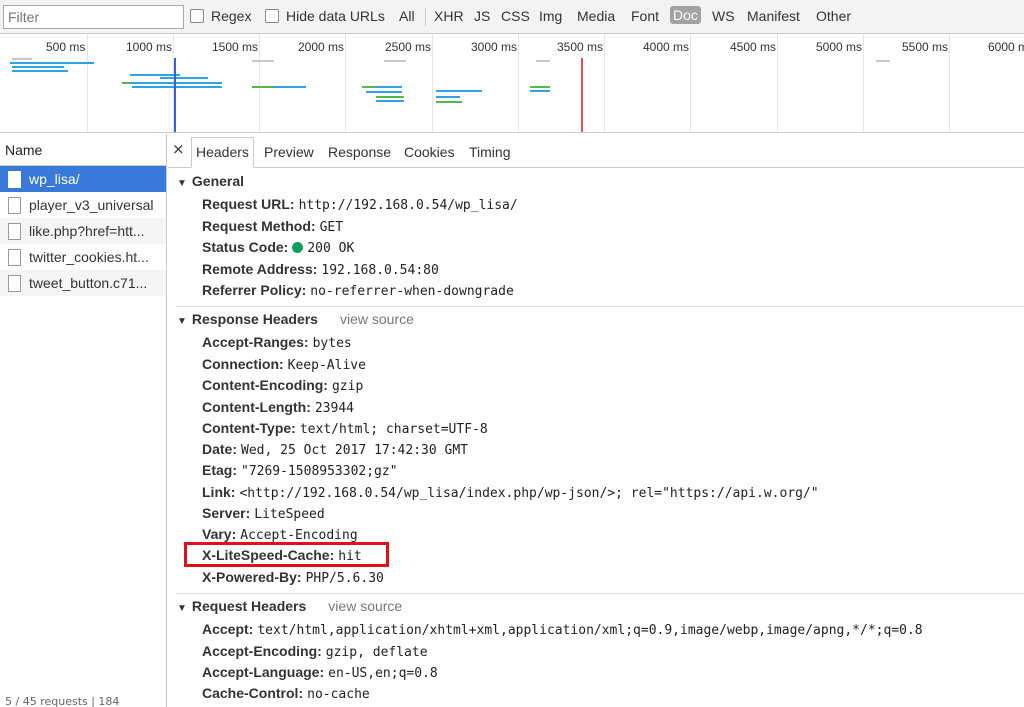 The width and height of the screenshot is (1024, 707). What do you see at coordinates (515, 16) in the screenshot?
I see `type-filter-css: CSS` at bounding box center [515, 16].